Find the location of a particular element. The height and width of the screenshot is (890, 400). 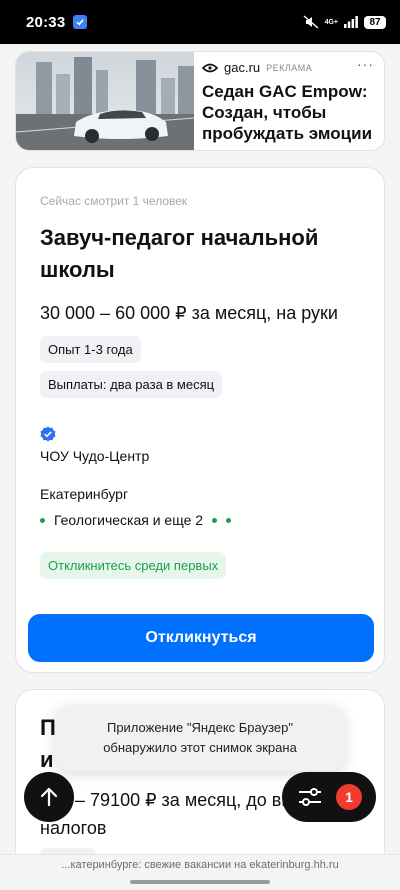

apply-button: Откликнуться is located at coordinates (201, 638).